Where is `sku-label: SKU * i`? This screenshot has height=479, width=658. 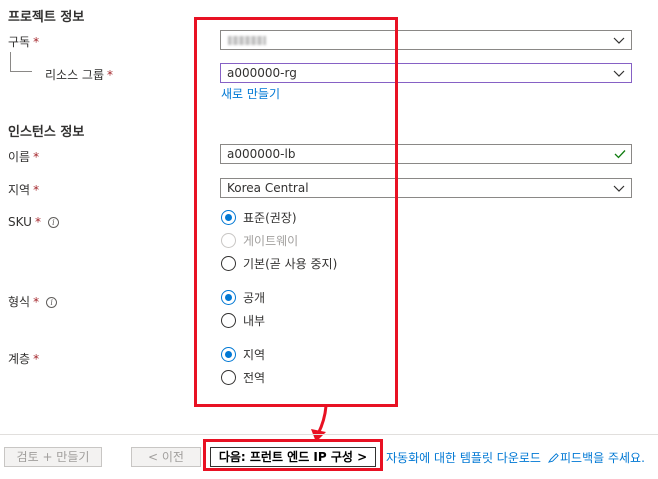 sku-label: SKU * i is located at coordinates (33, 222).